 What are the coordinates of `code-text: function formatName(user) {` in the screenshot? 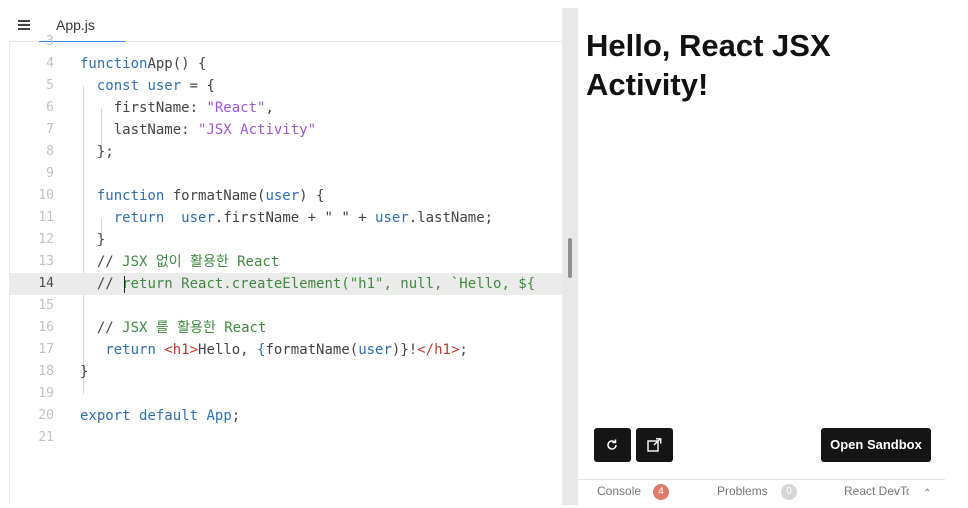 It's located at (202, 196).